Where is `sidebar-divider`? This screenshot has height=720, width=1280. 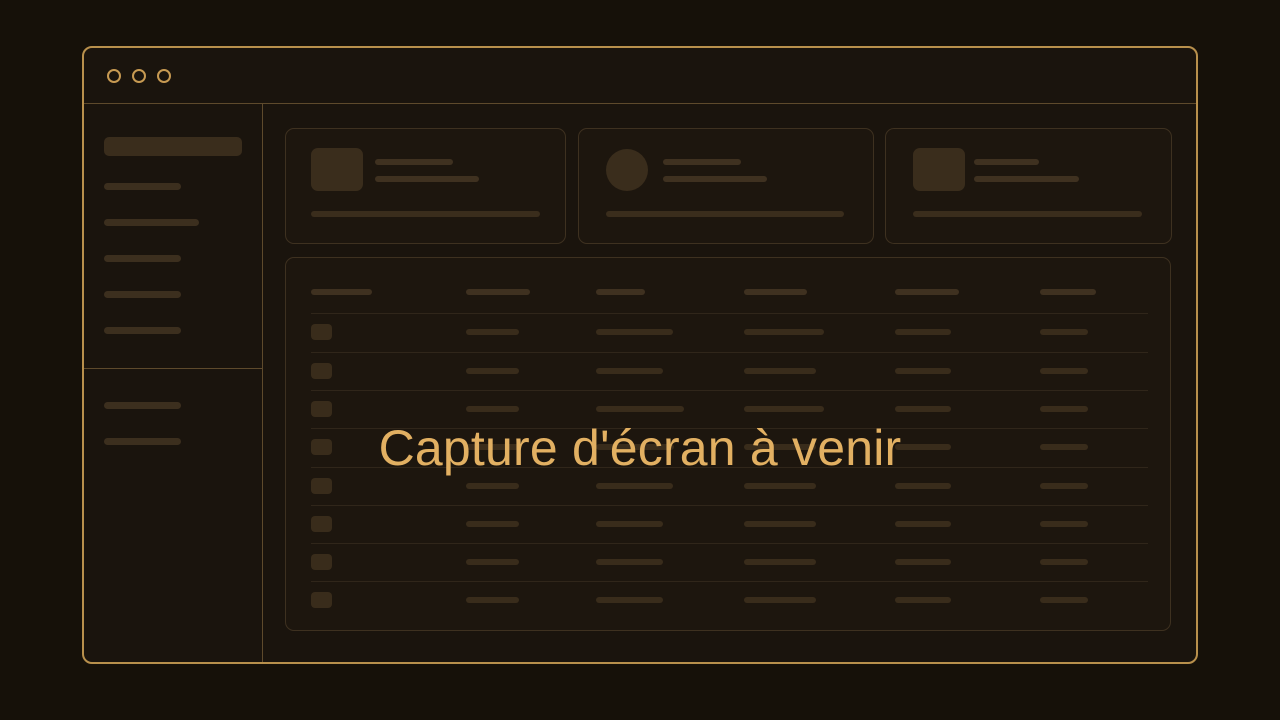 sidebar-divider is located at coordinates (173, 368).